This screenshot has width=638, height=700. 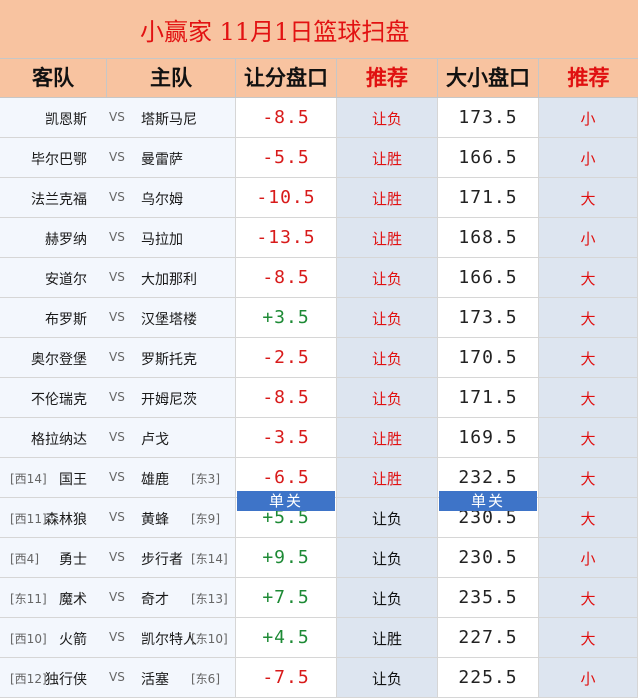 What do you see at coordinates (73, 560) in the screenshot?
I see `away-team: 勇士` at bounding box center [73, 560].